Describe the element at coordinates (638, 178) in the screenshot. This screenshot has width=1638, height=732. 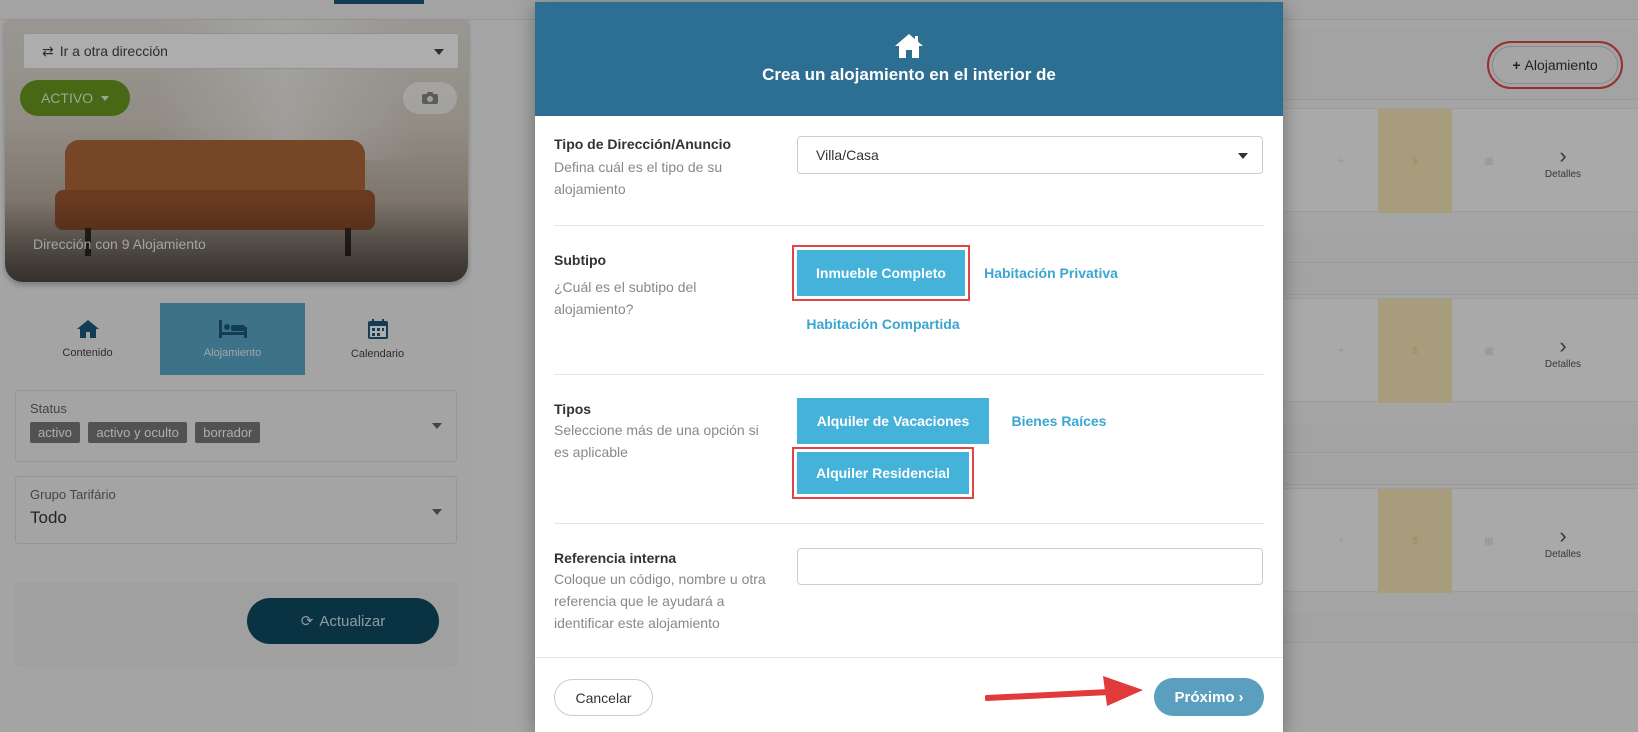
I see `address-type-description: Defina cuál es el tipo de su alojamiento` at that location.